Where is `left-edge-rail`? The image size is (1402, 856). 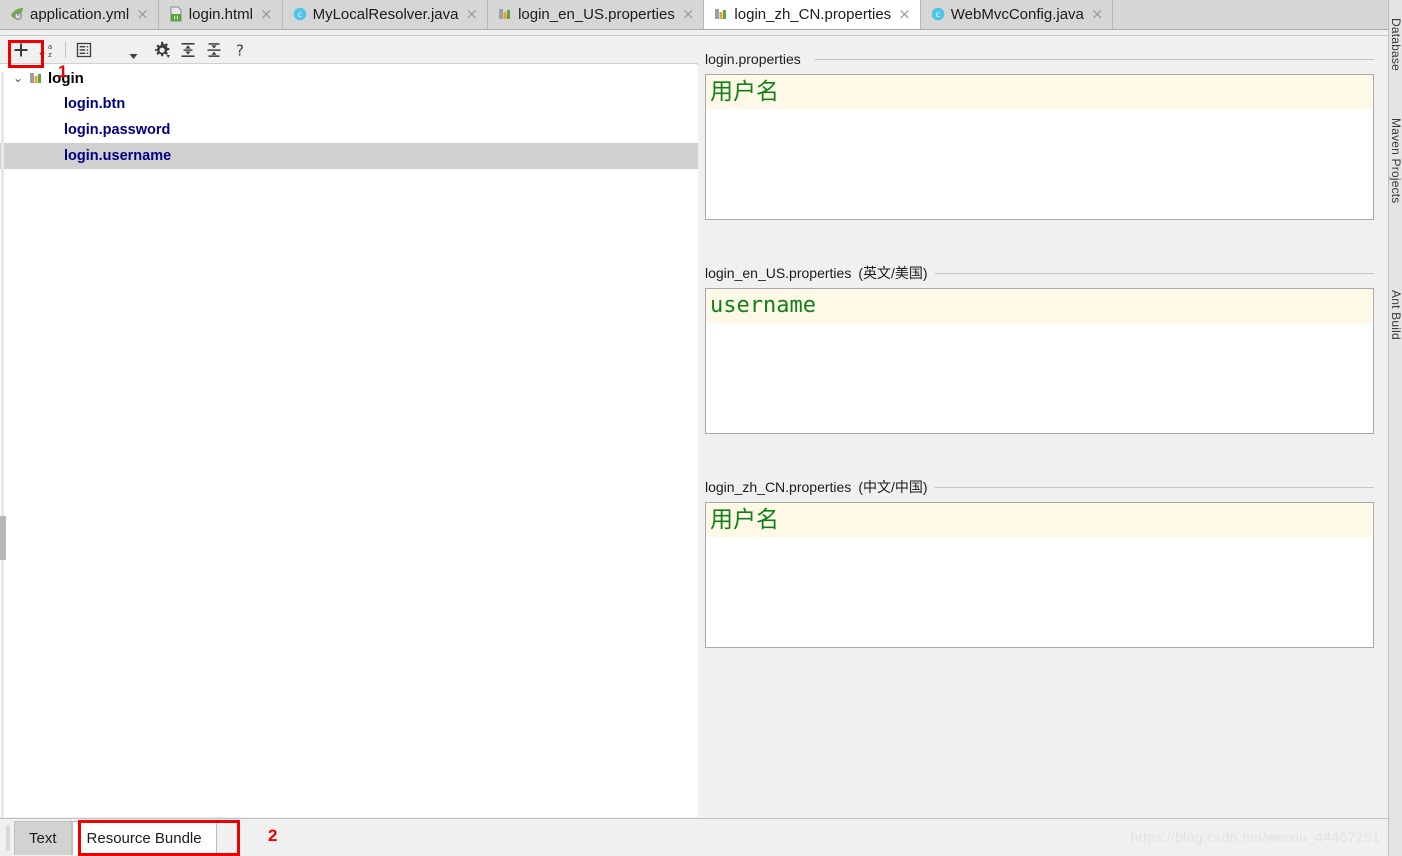 left-edge-rail is located at coordinates (2, 462).